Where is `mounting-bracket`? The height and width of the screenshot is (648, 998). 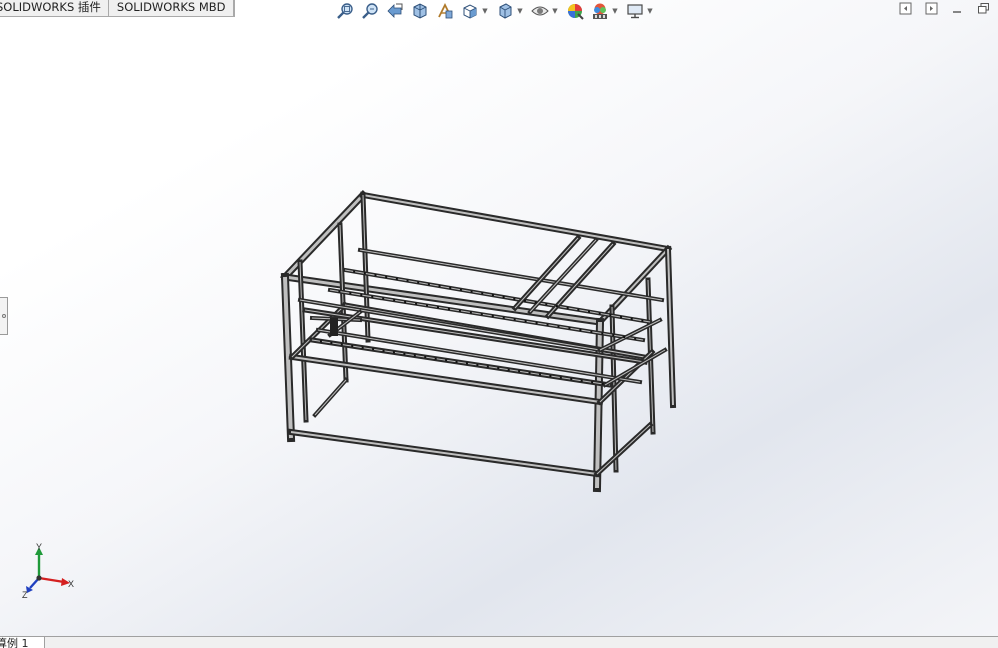
mounting-bracket is located at coordinates (334, 327).